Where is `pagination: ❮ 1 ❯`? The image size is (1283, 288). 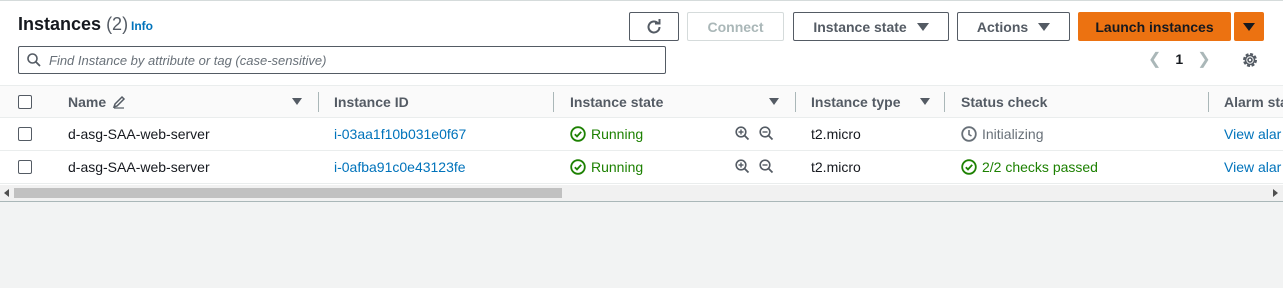 pagination: ❮ 1 ❯ is located at coordinates (1179, 59).